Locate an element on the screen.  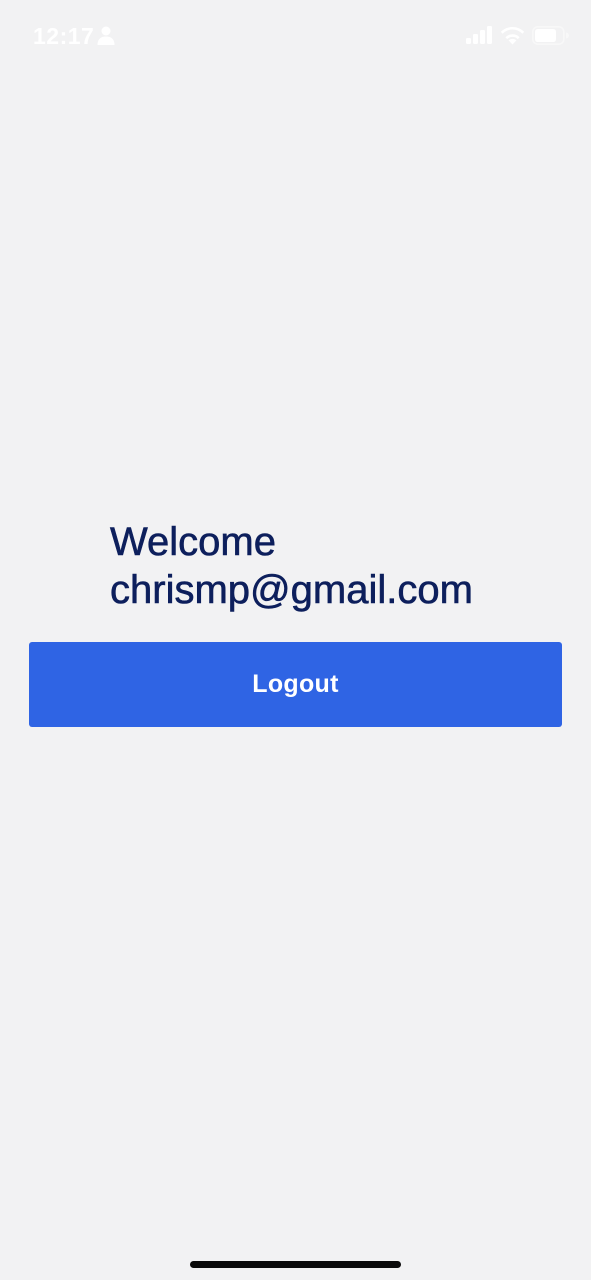
battery-icon is located at coordinates (550, 35).